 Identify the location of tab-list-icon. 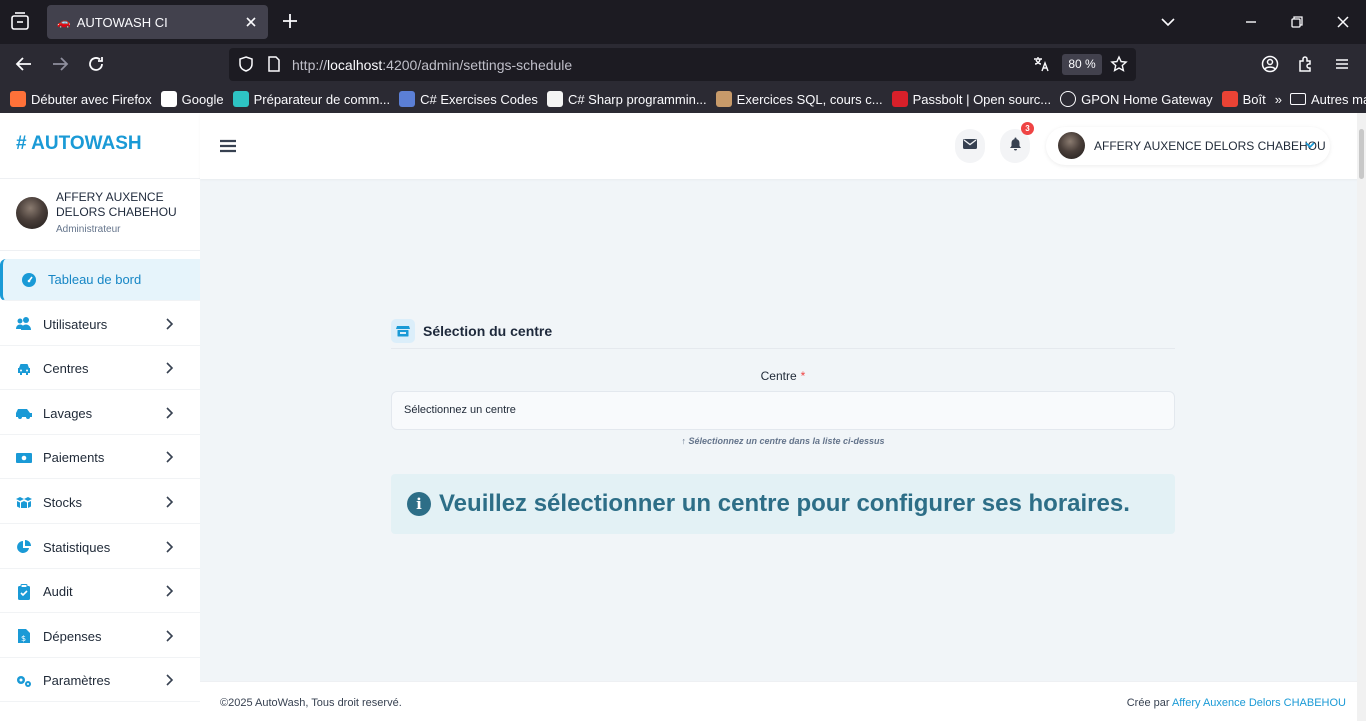
(20, 22).